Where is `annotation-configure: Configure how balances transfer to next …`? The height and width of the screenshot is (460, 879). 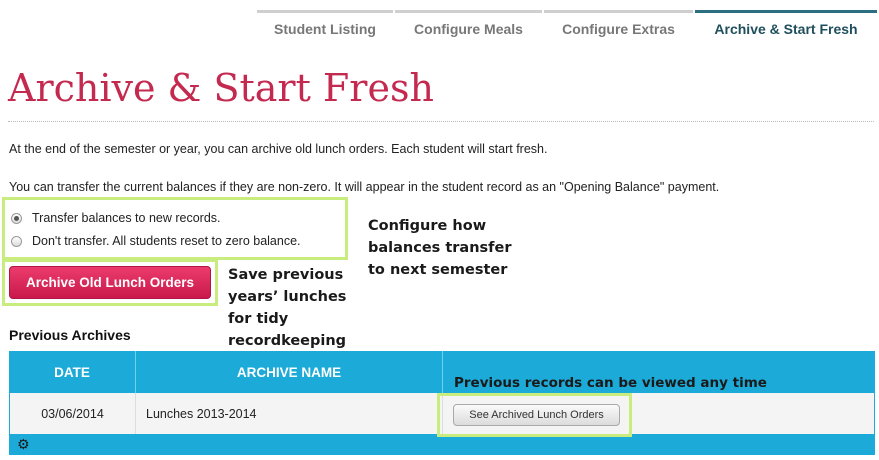 annotation-configure: Configure how balances transfer to next … is located at coordinates (440, 248).